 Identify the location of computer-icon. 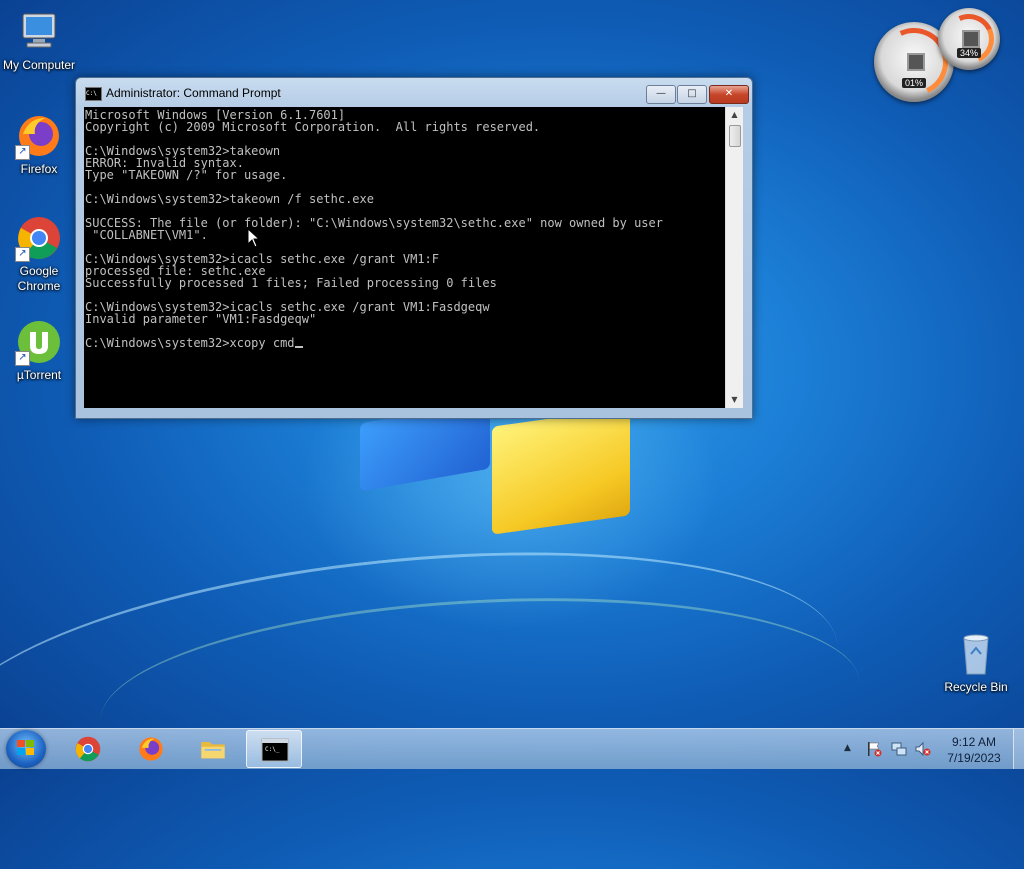
(39, 32).